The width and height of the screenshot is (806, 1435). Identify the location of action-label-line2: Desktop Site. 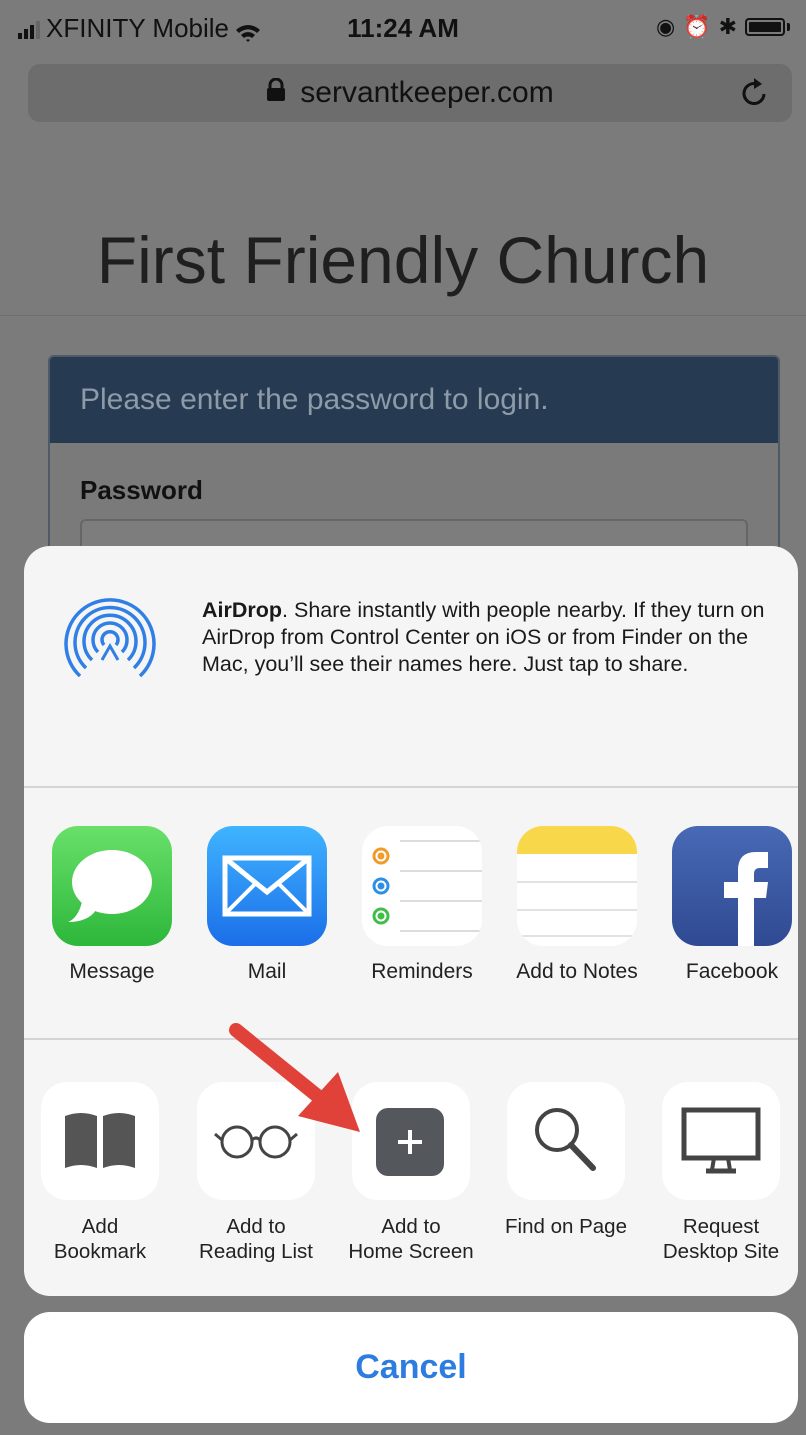
(721, 1251).